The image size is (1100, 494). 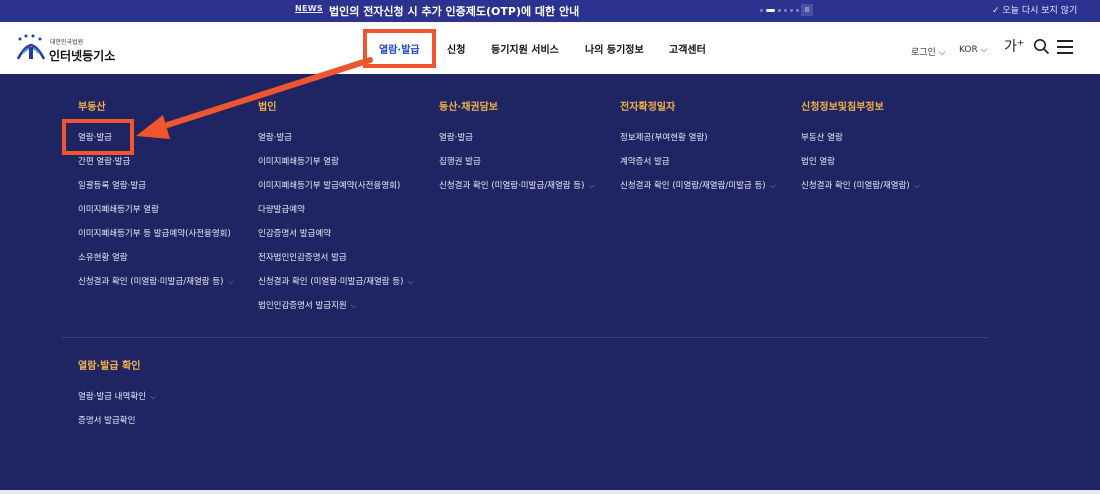 I want to click on menu-item-confirm-history: 열람·발급 내역확인 ⌵, so click(x=117, y=396).